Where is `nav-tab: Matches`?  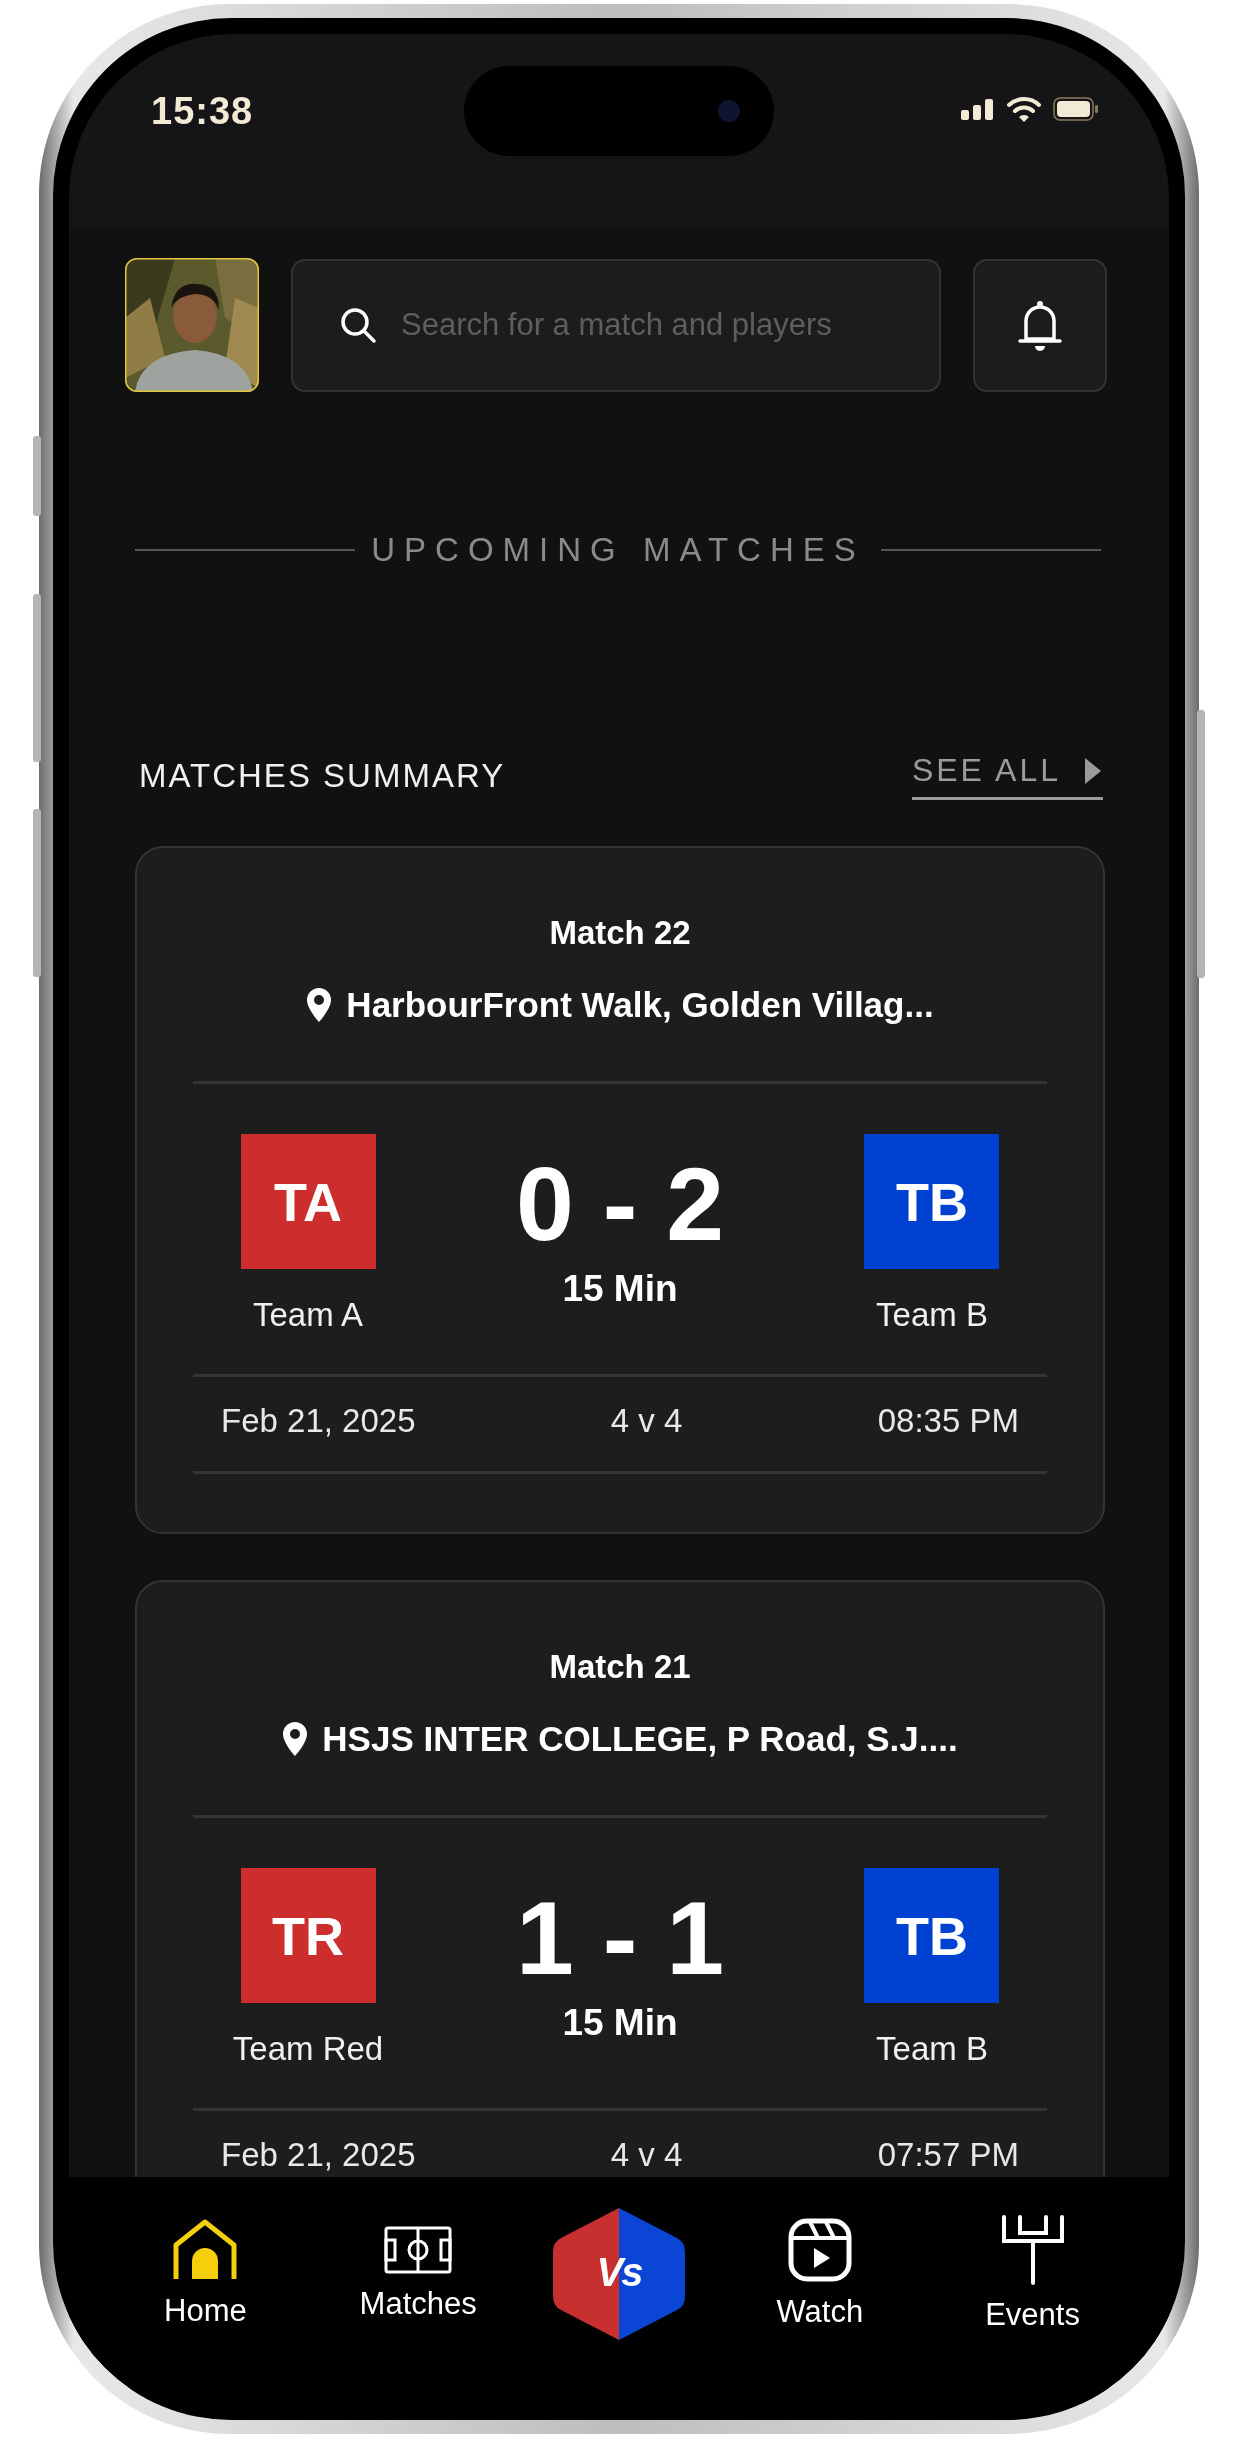
nav-tab: Matches is located at coordinates (418, 2273).